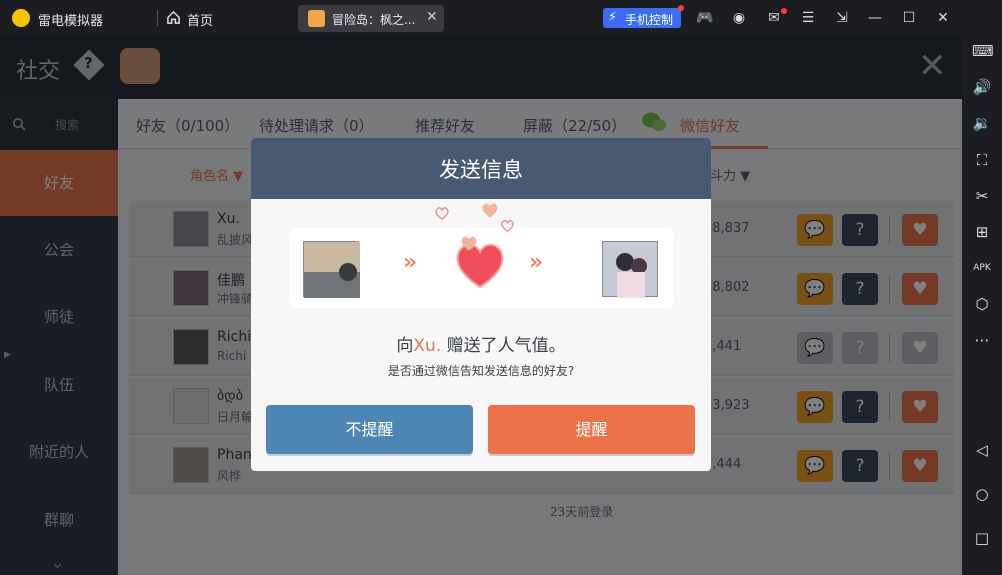 Image resolution: width=1002 pixels, height=575 pixels. I want to click on lightning-icon: ⚡, so click(613, 17).